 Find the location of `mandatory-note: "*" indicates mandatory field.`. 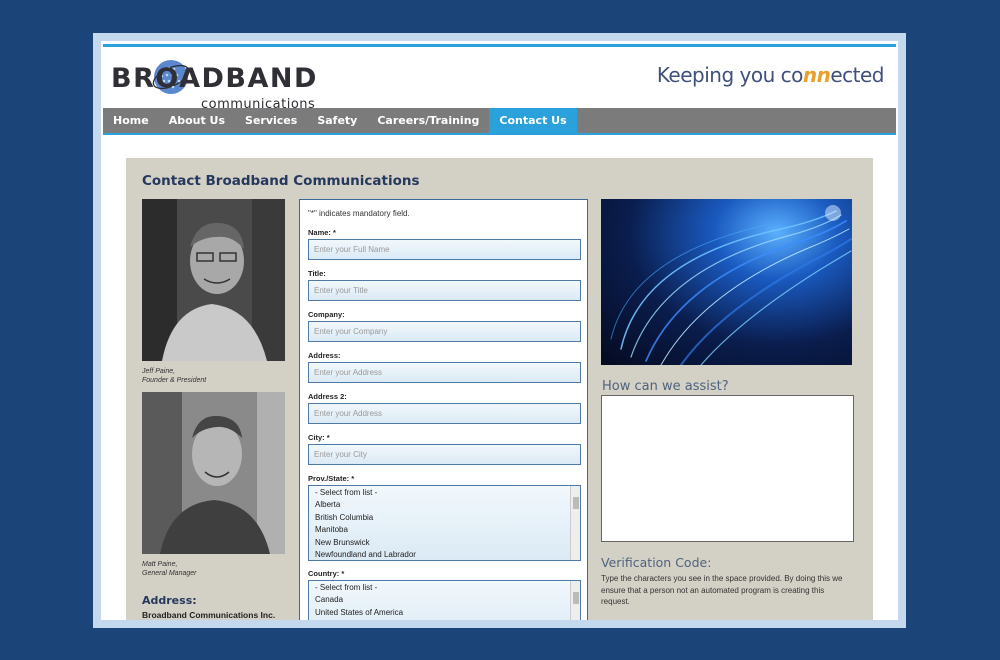

mandatory-note: "*" indicates mandatory field. is located at coordinates (359, 213).